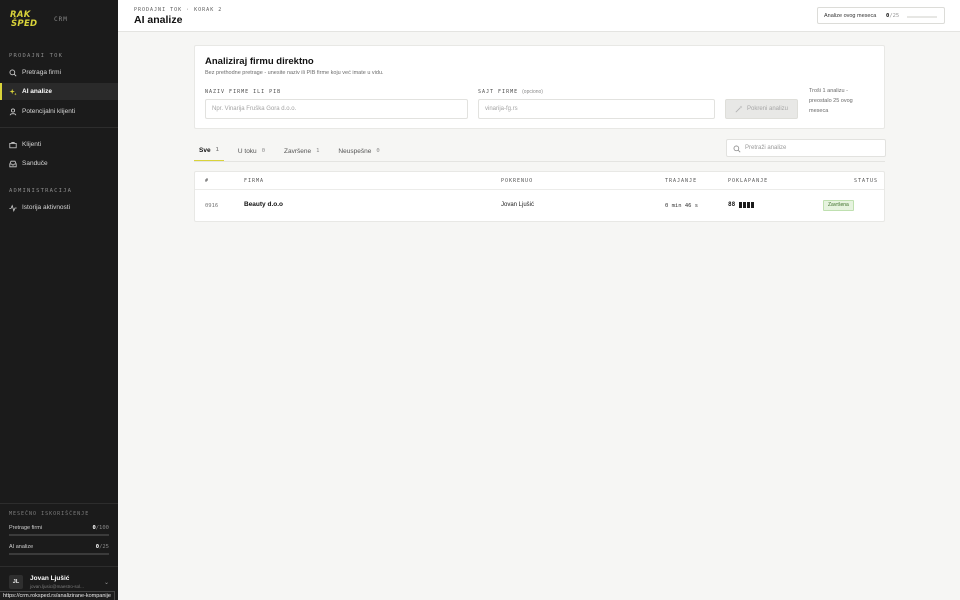  I want to click on card-title: Analiziraj firmu direktno, so click(259, 61).